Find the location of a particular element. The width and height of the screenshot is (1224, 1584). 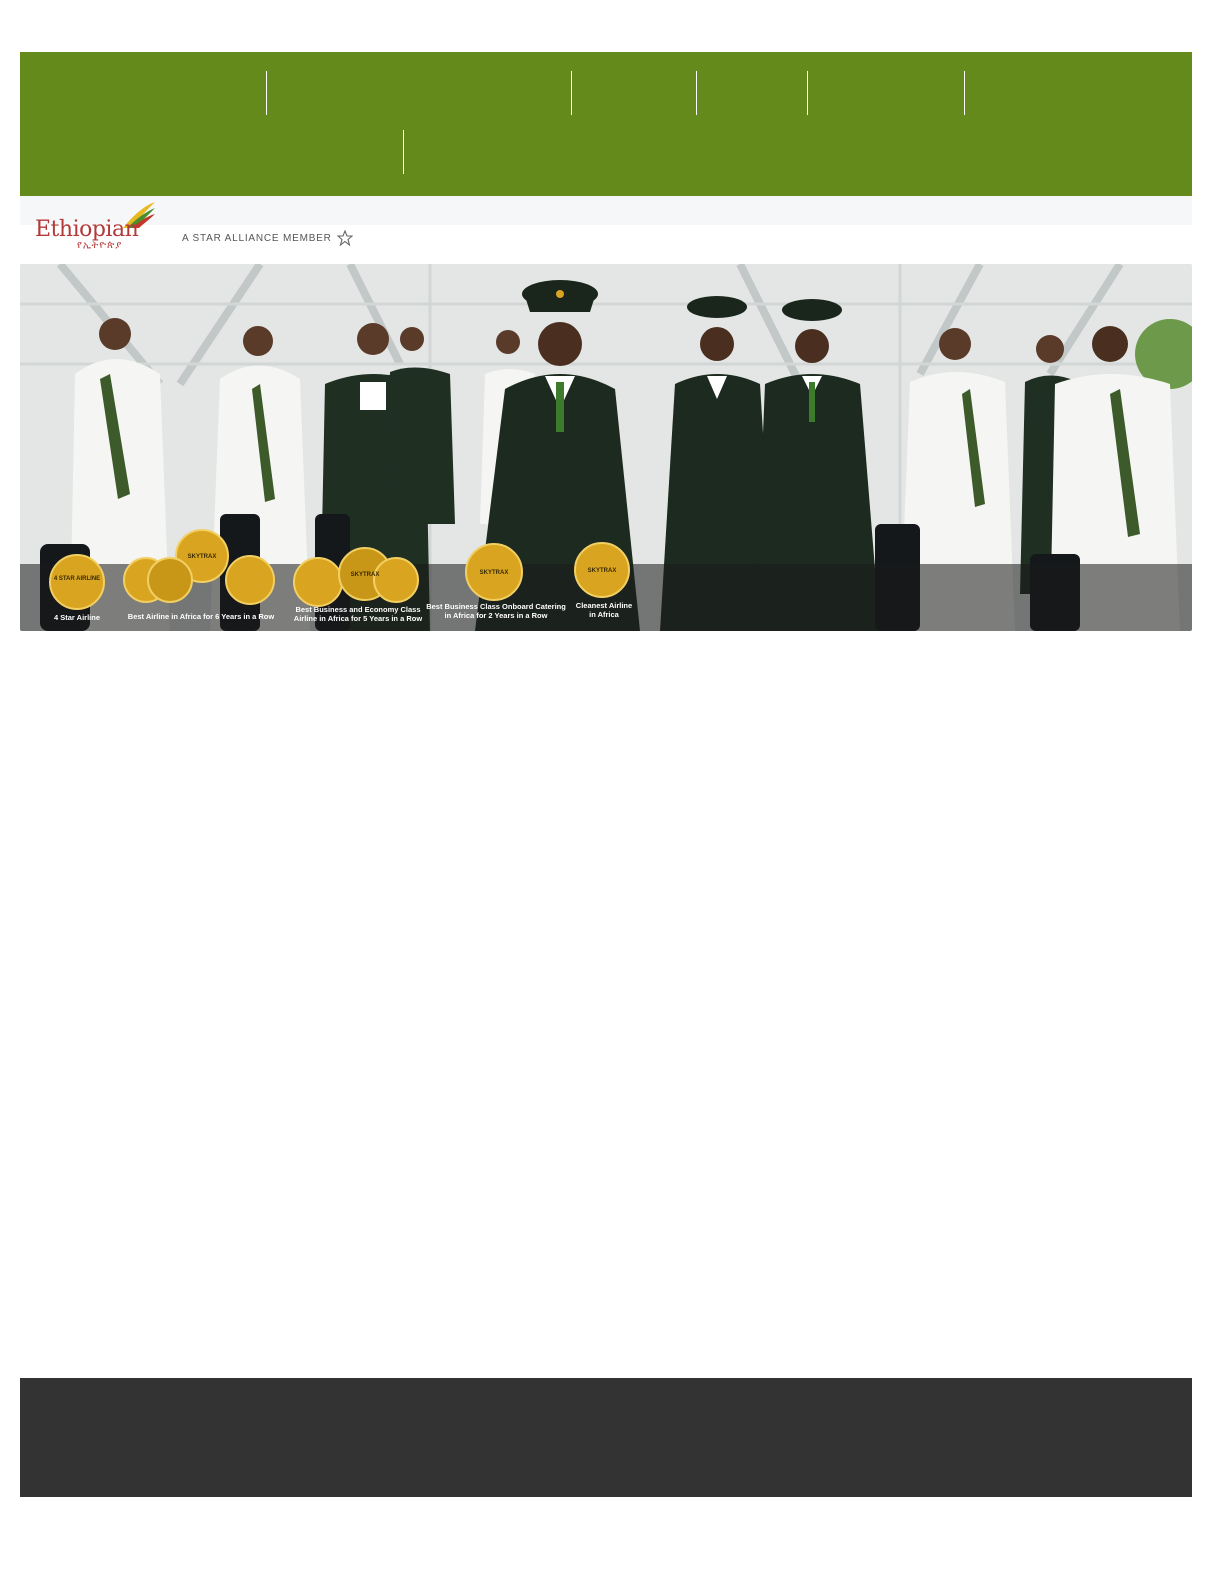

alliance-text: A STAR ALLIANCE MEMBER is located at coordinates (257, 238).